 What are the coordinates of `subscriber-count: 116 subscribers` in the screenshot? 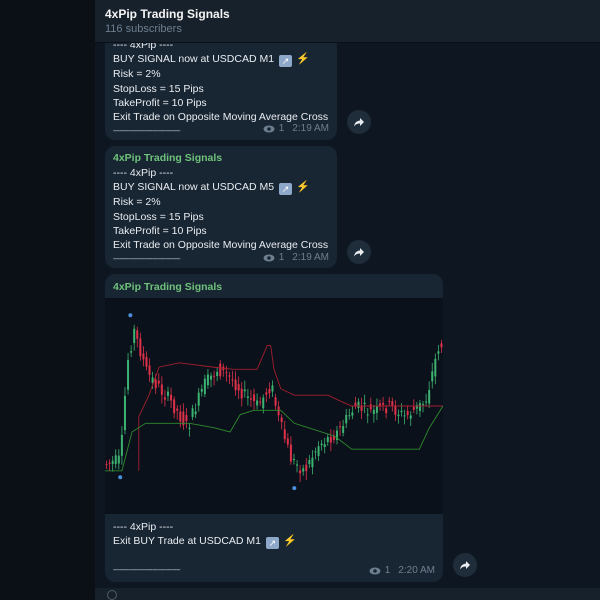 It's located at (143, 29).